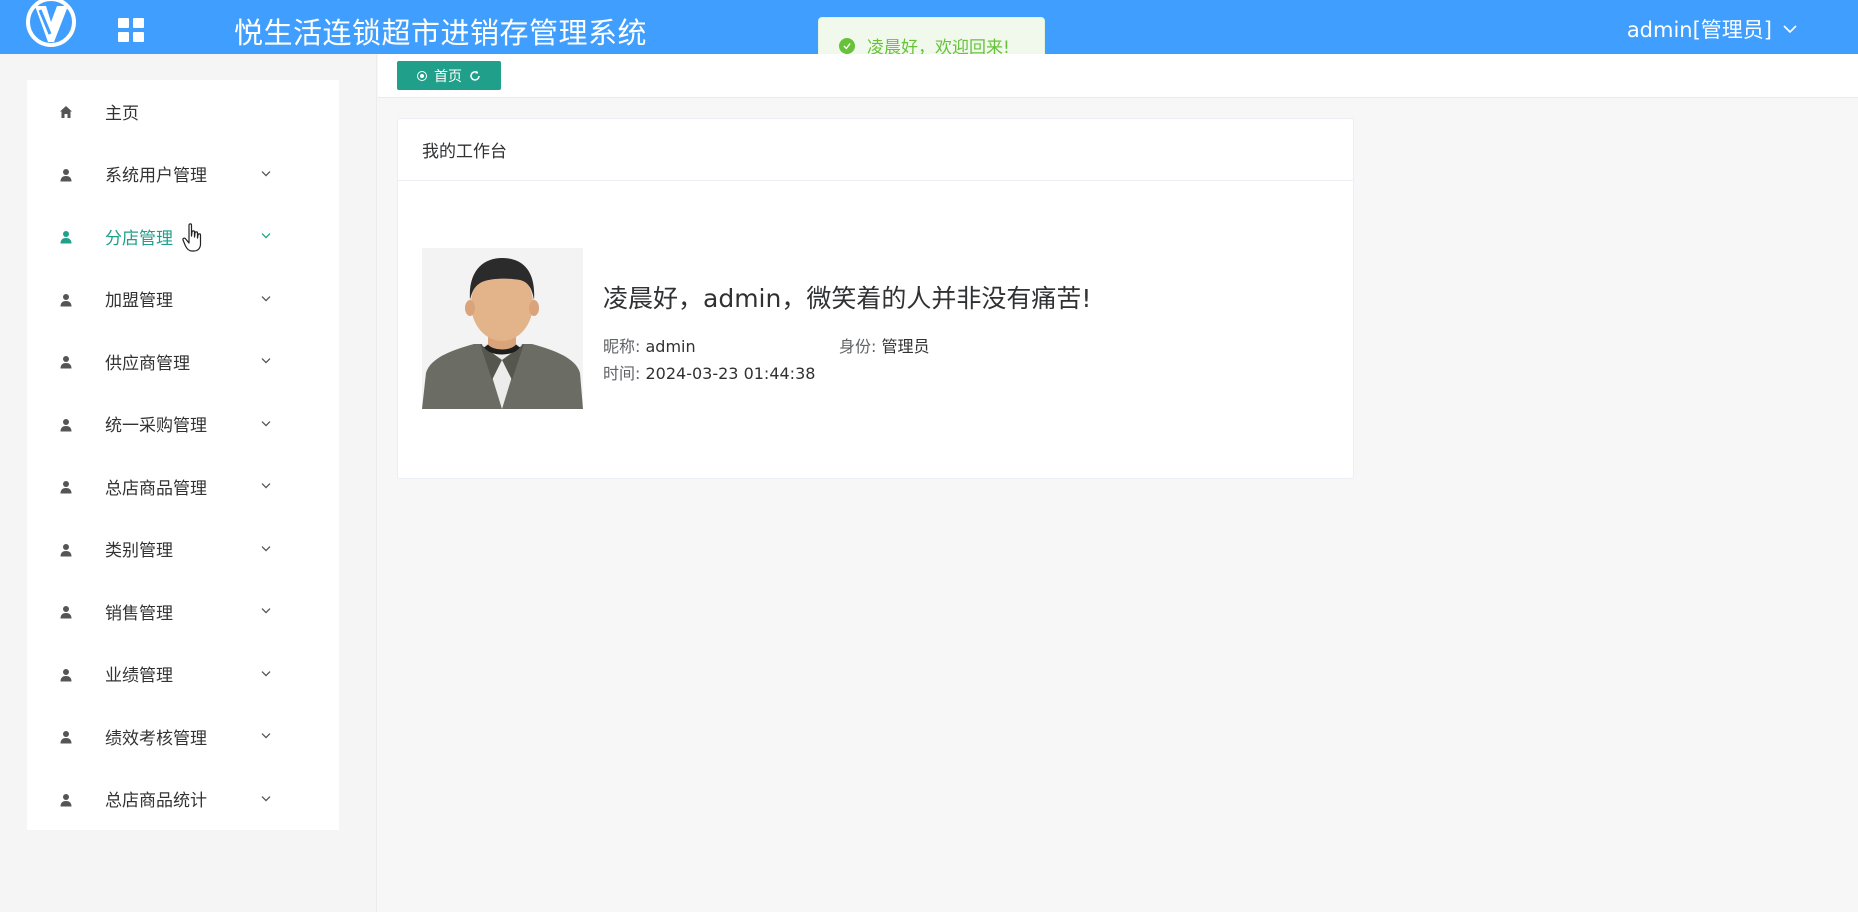 This screenshot has width=1858, height=912. I want to click on user-menu: admin[管理员], so click(1712, 29).